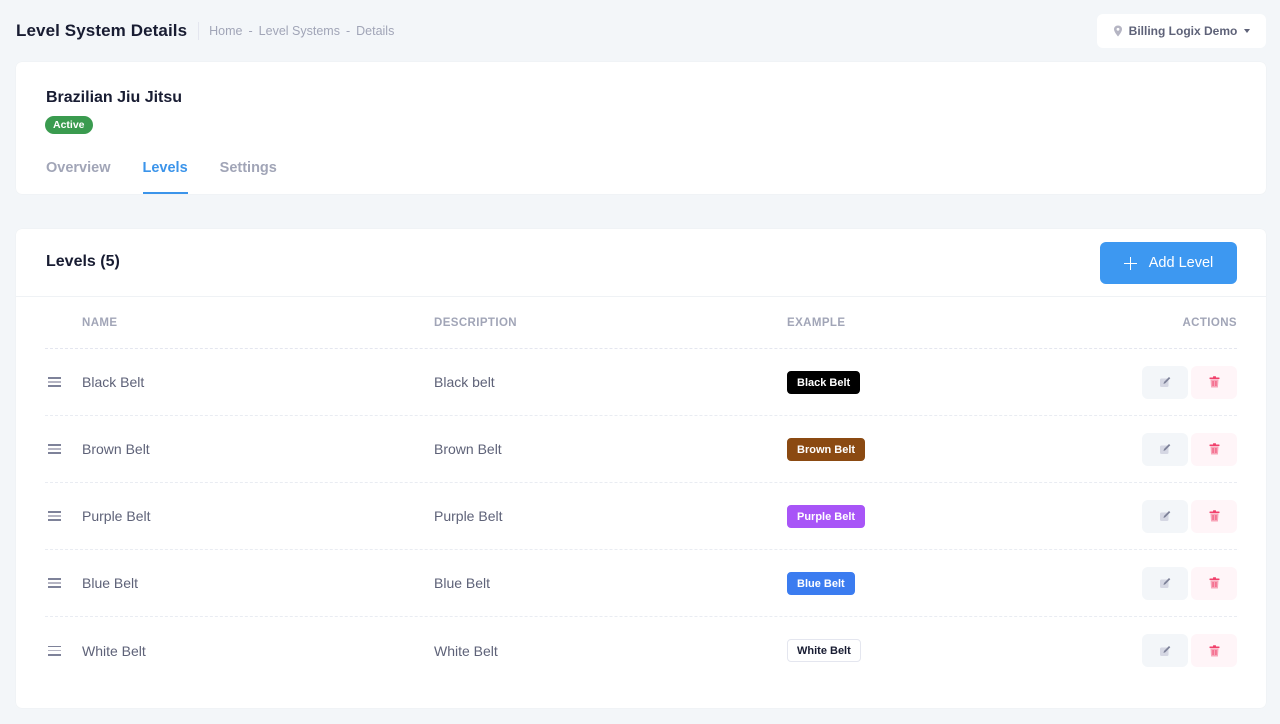 The width and height of the screenshot is (1280, 724). Describe the element at coordinates (641, 449) in the screenshot. I see `table-row: Brown Belt Brown Belt Brown Belt` at that location.